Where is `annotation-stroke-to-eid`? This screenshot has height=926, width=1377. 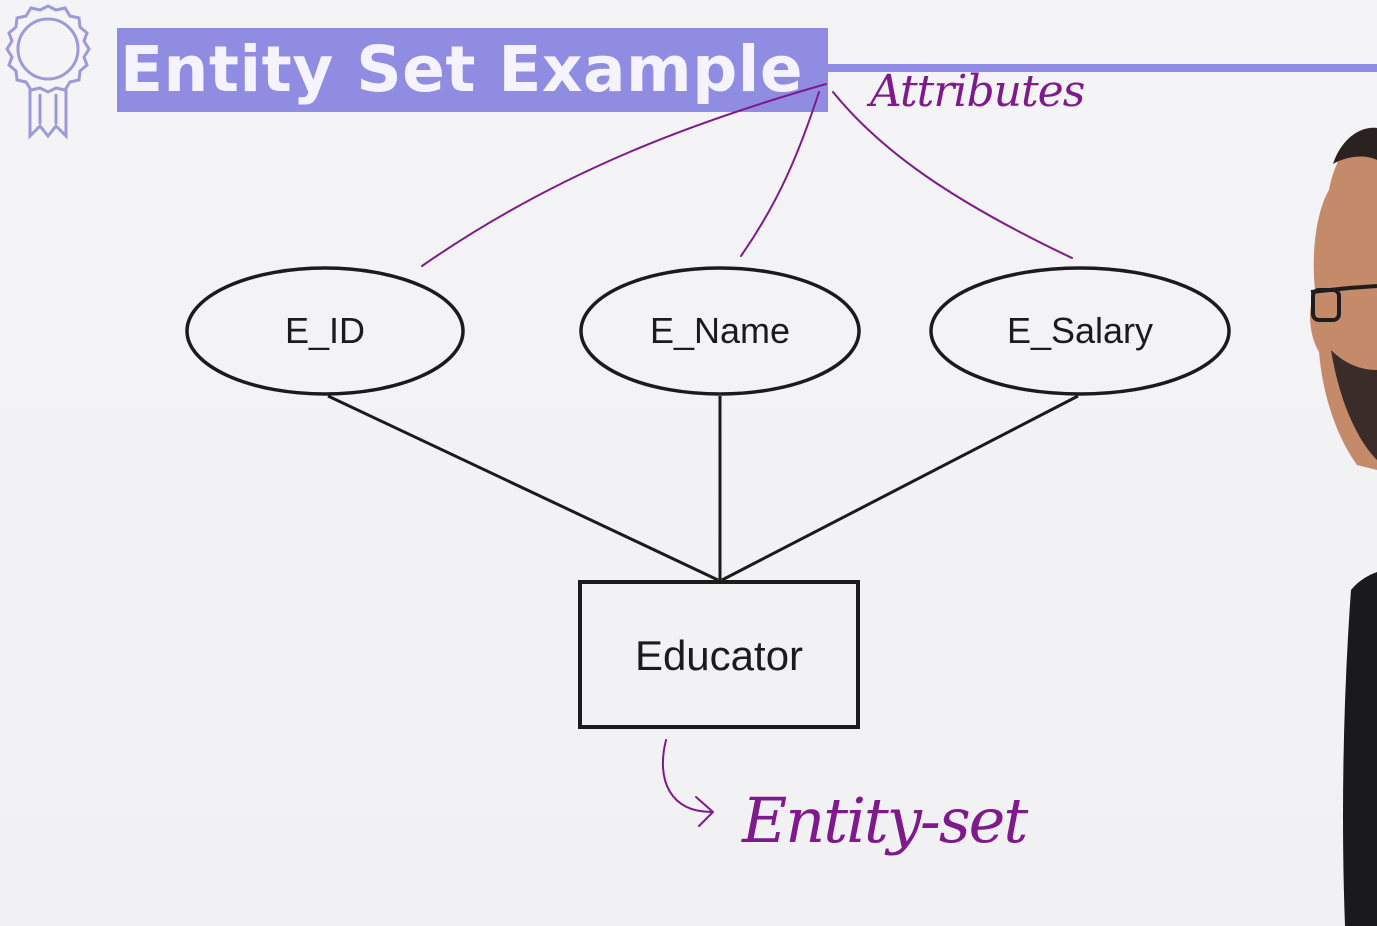 annotation-stroke-to-eid is located at coordinates (624, 175).